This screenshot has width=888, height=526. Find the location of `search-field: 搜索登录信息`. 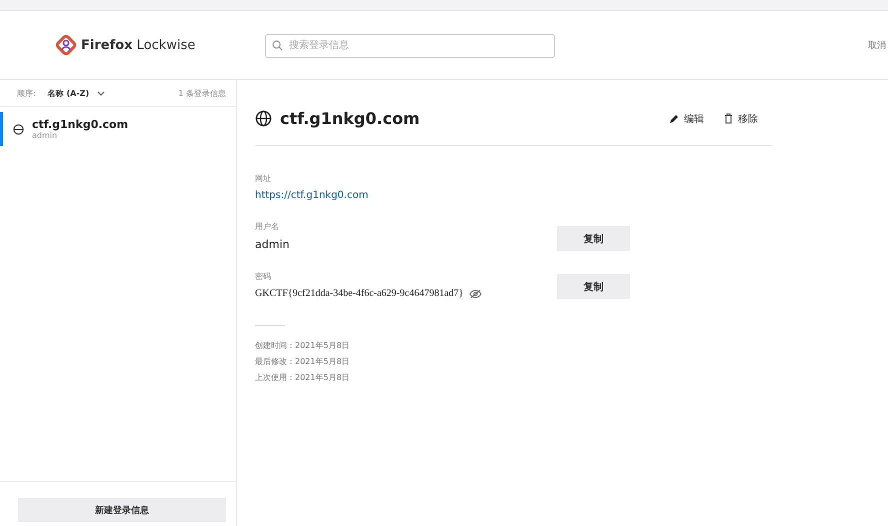

search-field: 搜索登录信息 is located at coordinates (410, 46).